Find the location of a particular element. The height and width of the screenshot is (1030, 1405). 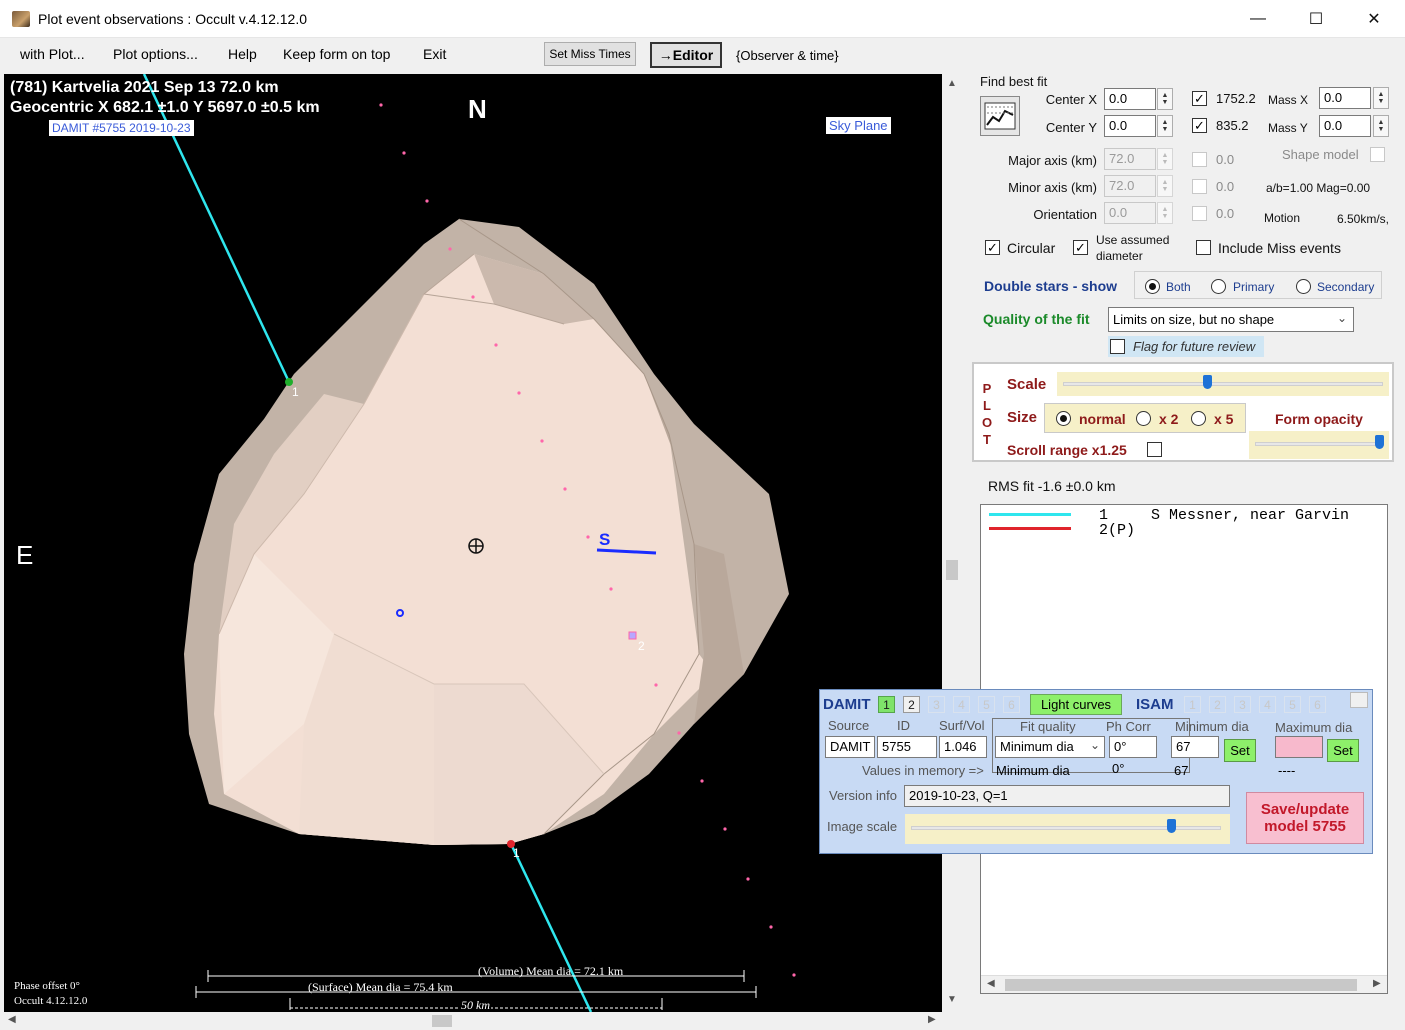

include-miss-checkbox is located at coordinates (1203, 247).